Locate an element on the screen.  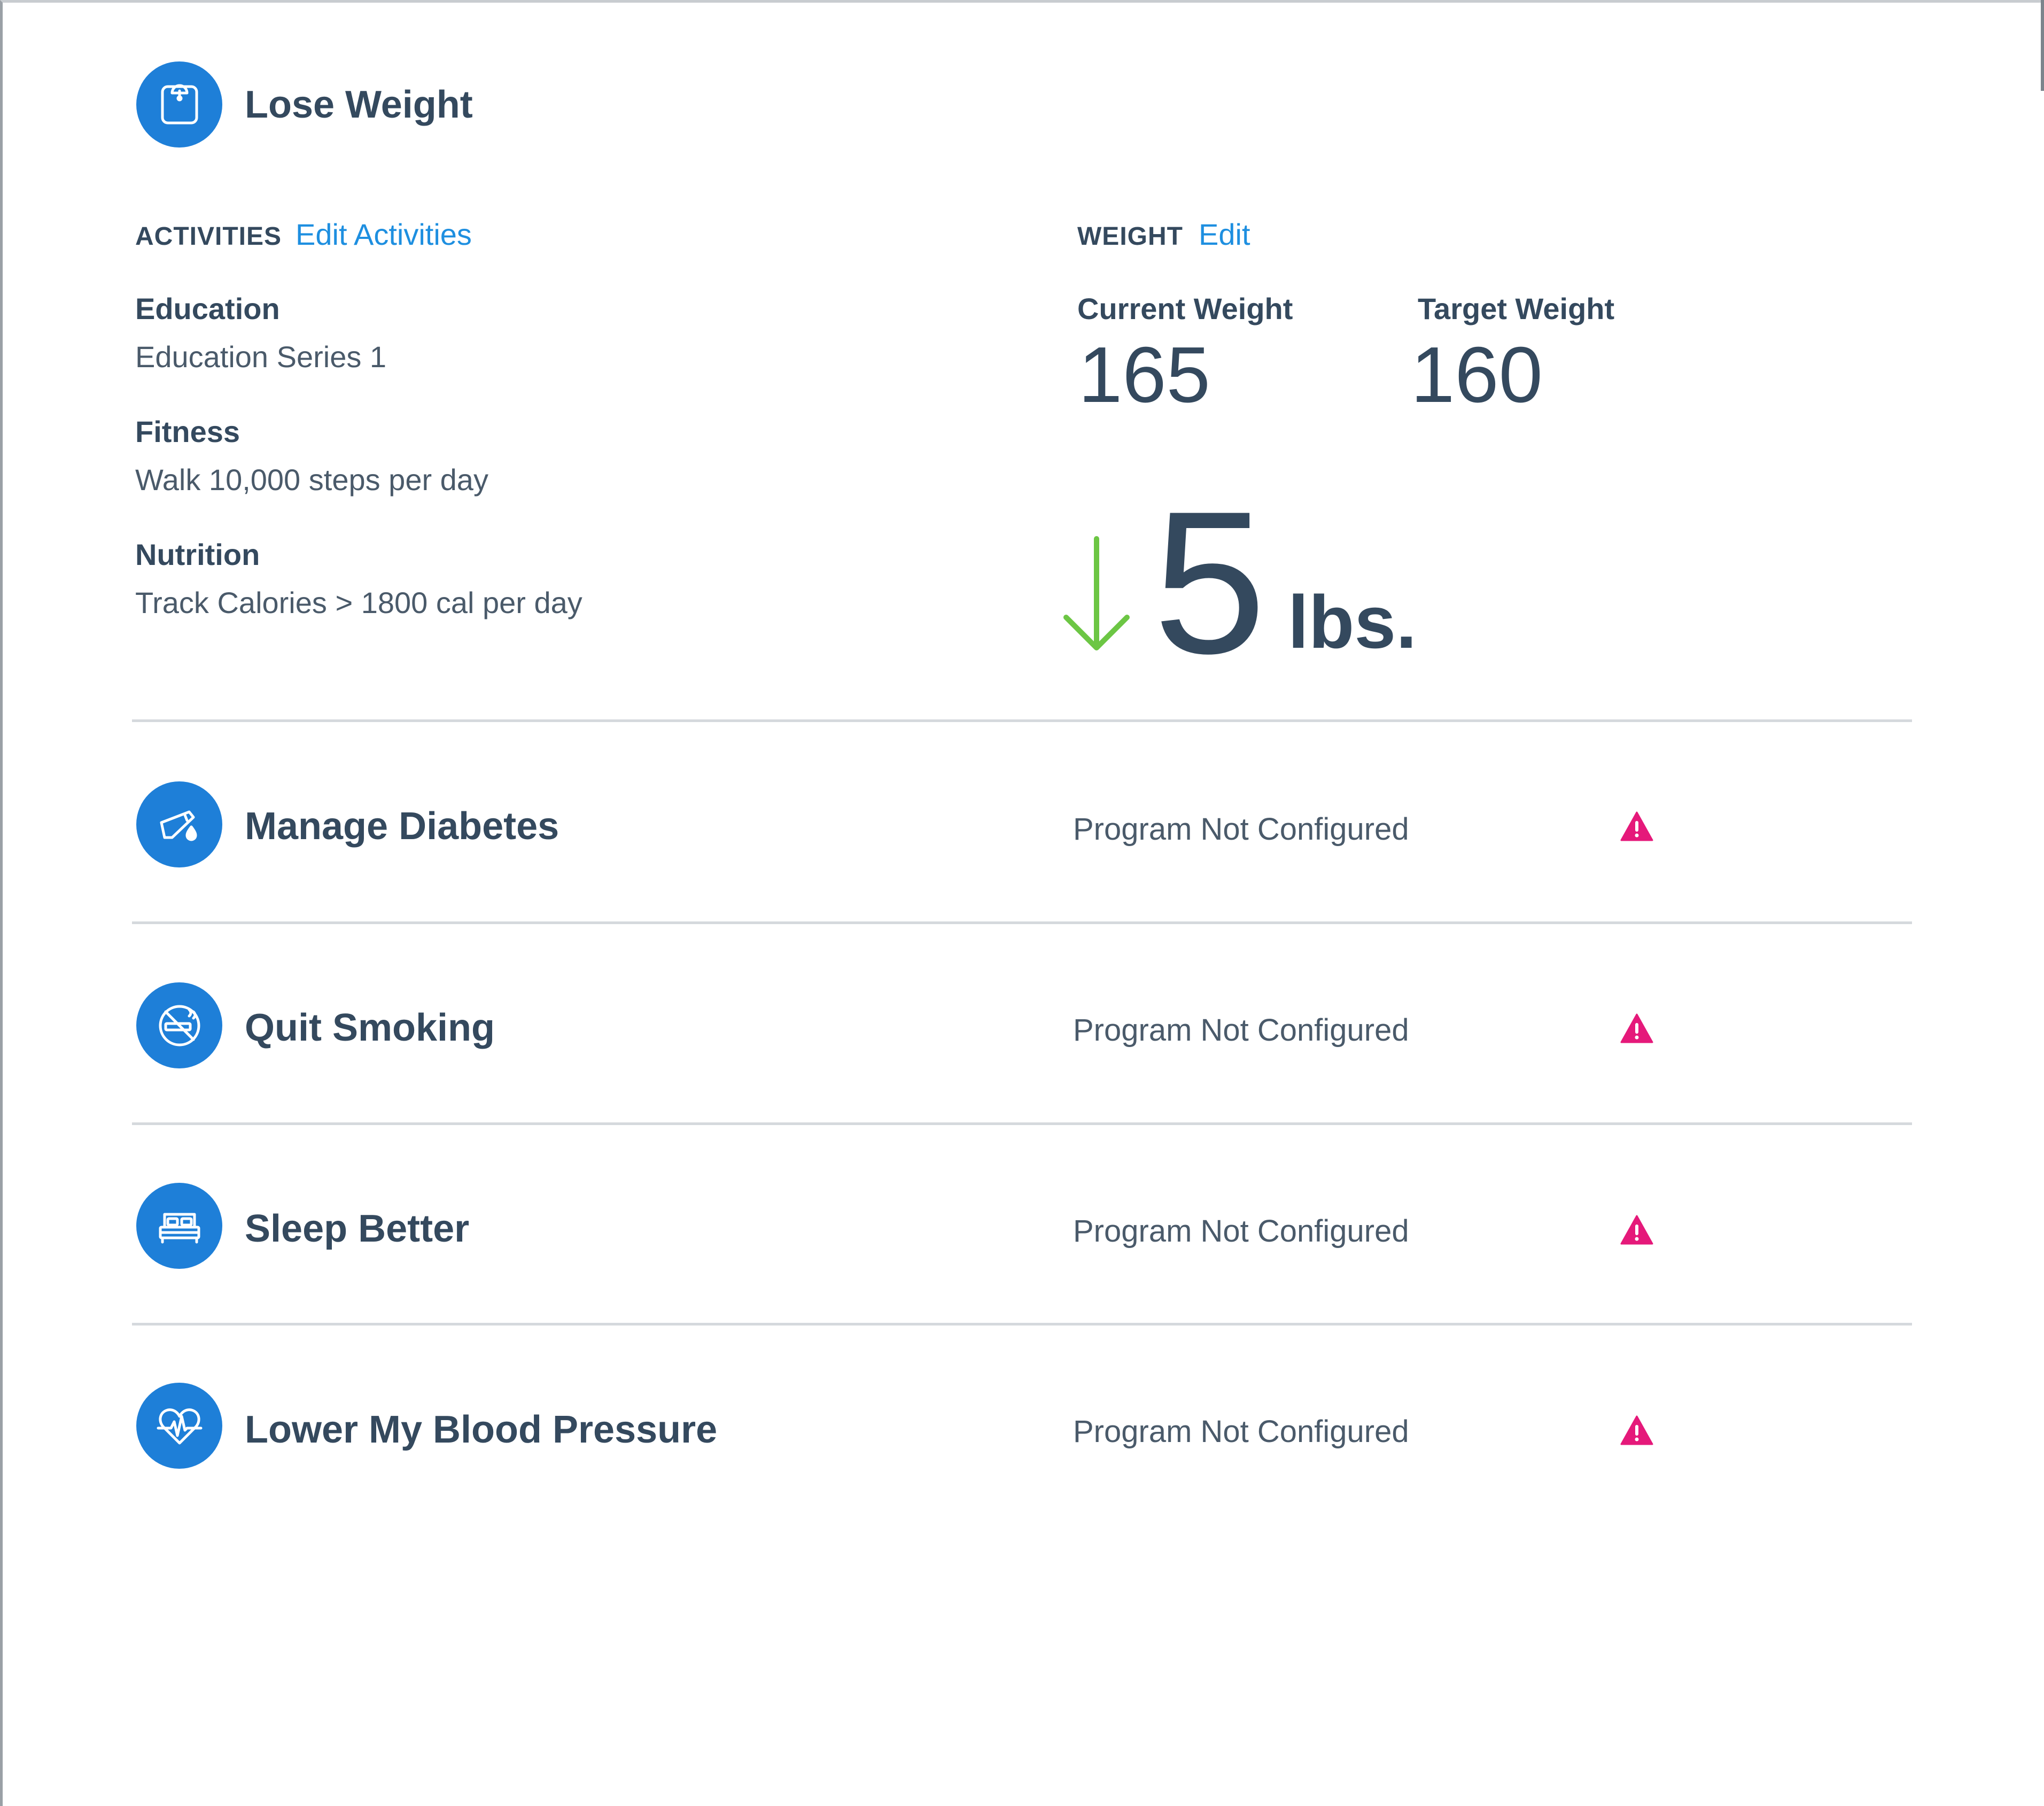
weight-label: WEIGHT is located at coordinates (1130, 236).